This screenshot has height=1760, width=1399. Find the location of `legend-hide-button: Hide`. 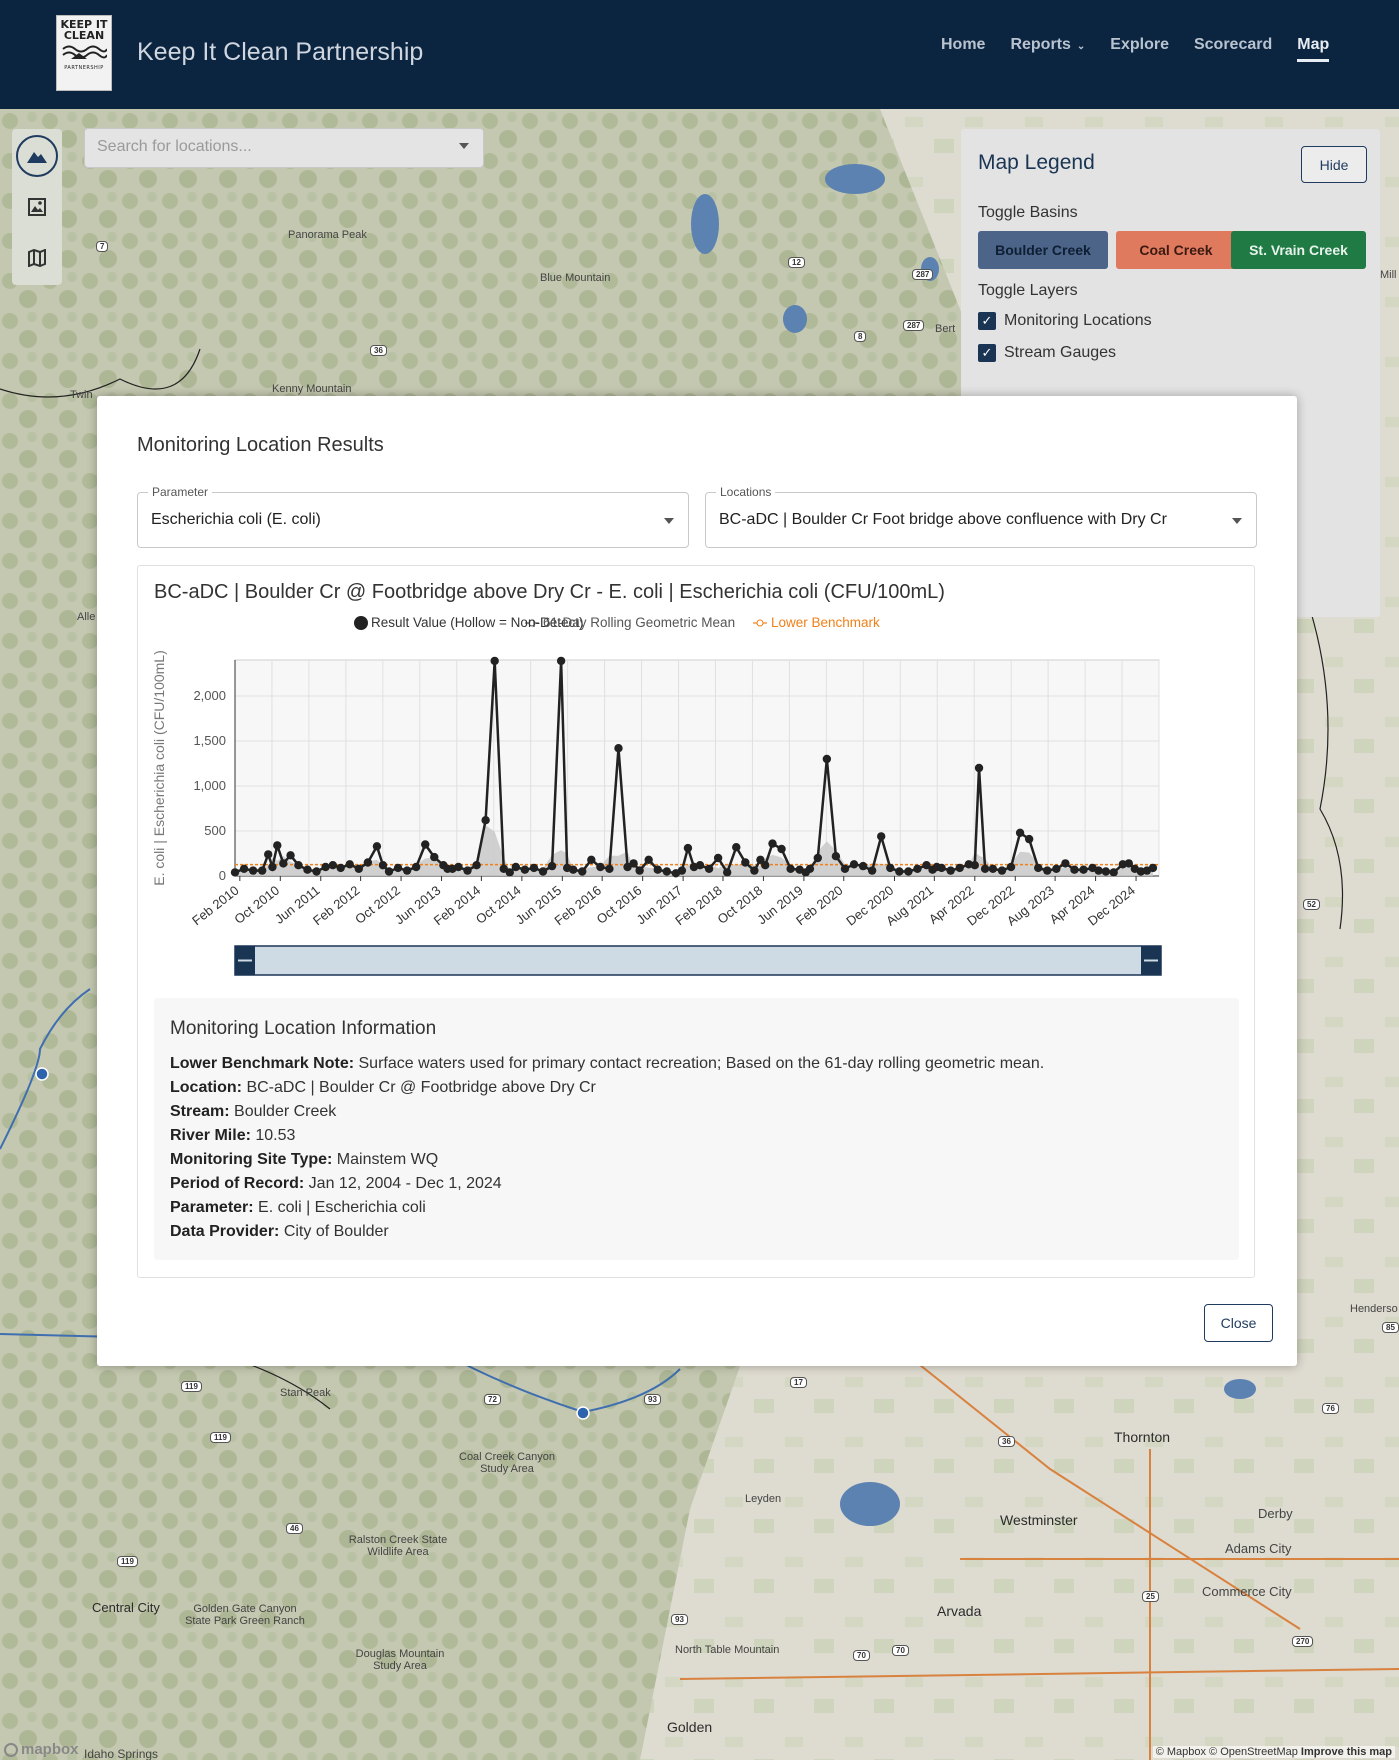

legend-hide-button: Hide is located at coordinates (1334, 164).